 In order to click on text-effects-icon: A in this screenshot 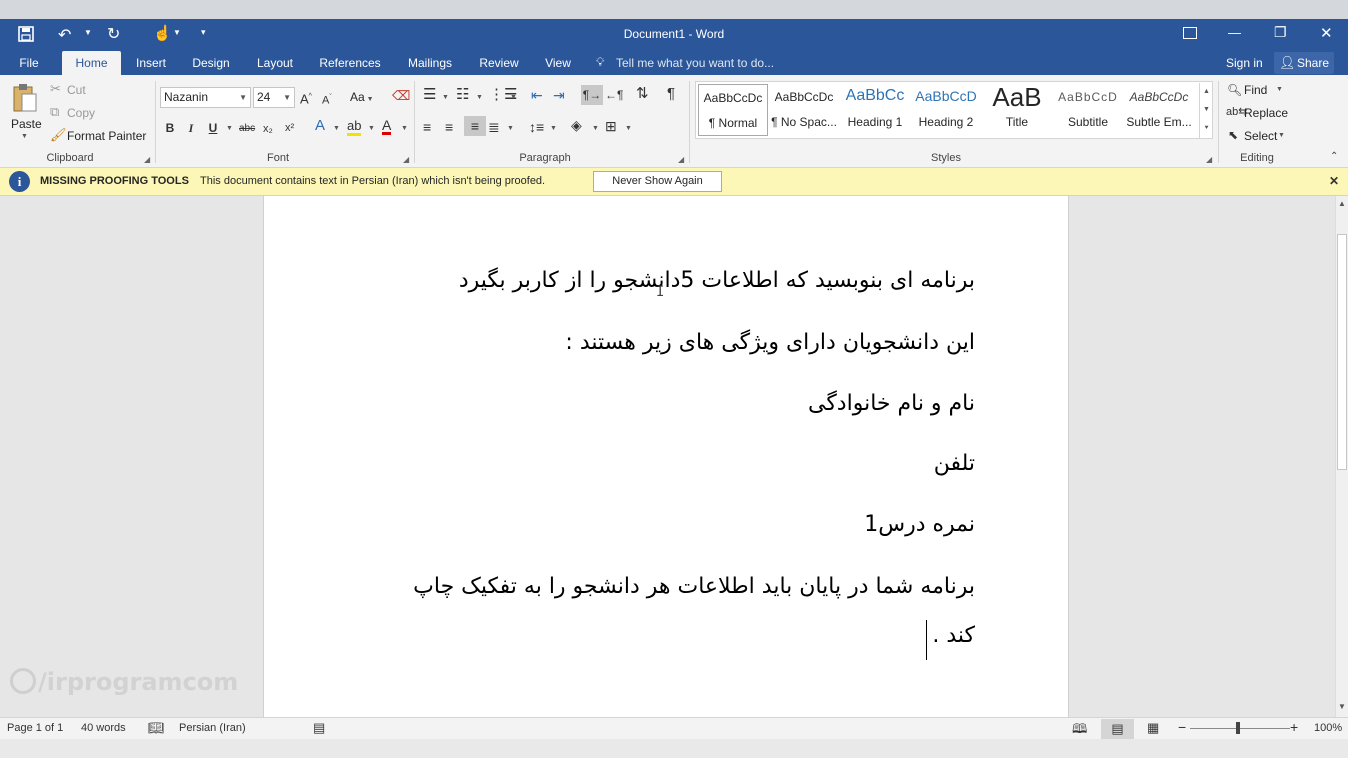, I will do `click(320, 125)`.